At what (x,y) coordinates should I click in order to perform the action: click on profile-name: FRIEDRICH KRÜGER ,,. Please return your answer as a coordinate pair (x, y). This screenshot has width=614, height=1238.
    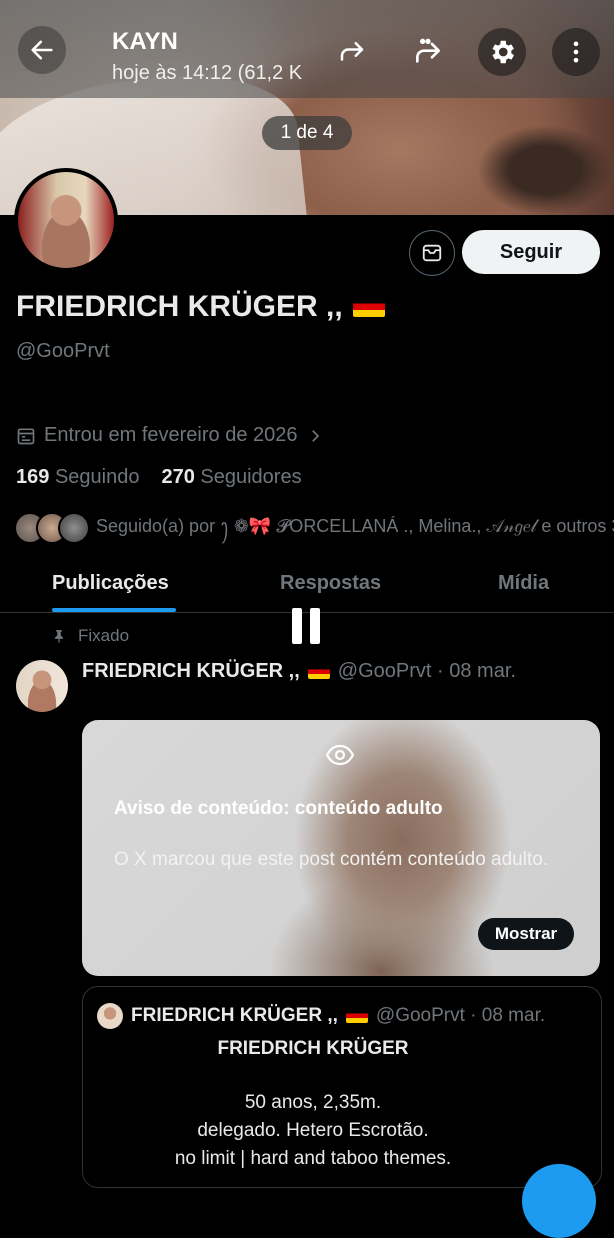
    Looking at the image, I should click on (200, 307).